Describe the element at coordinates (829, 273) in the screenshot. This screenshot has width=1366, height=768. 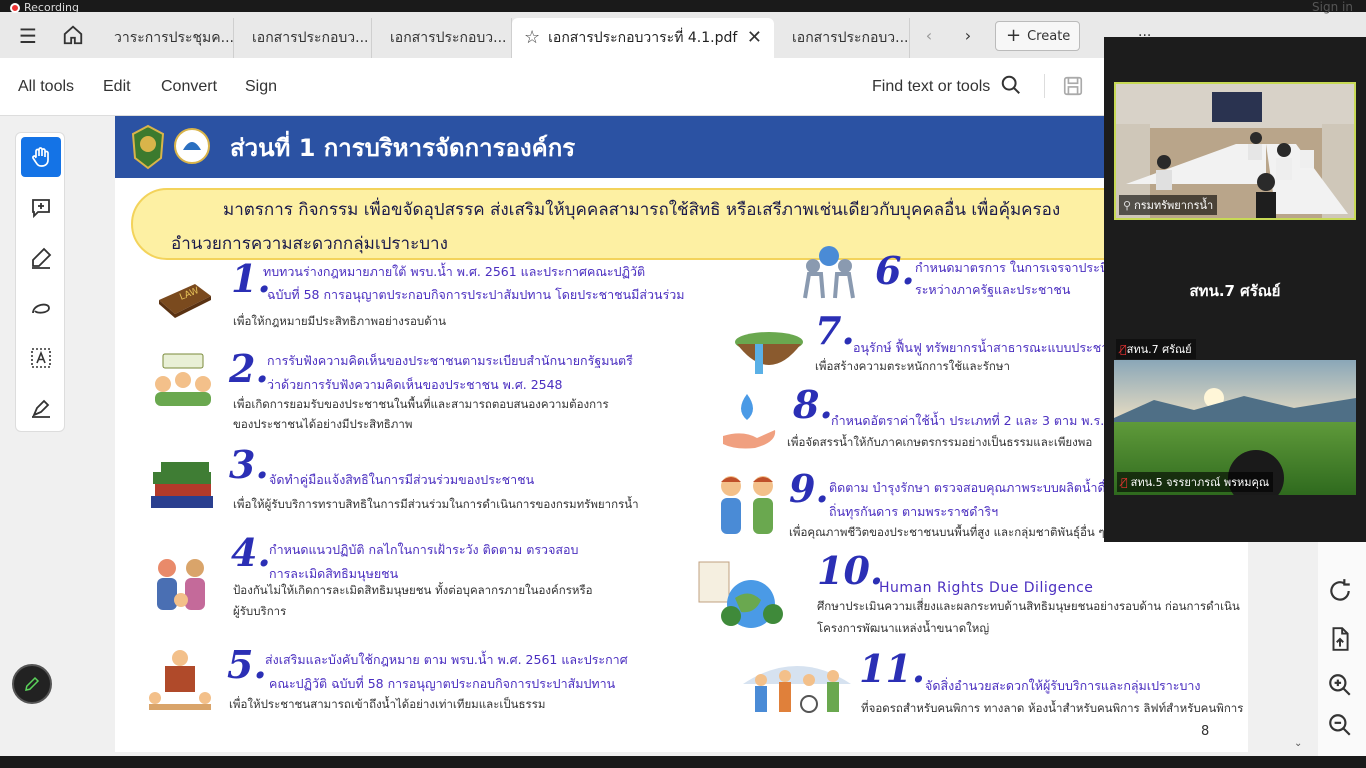
I see `negotiation-illustration` at that location.